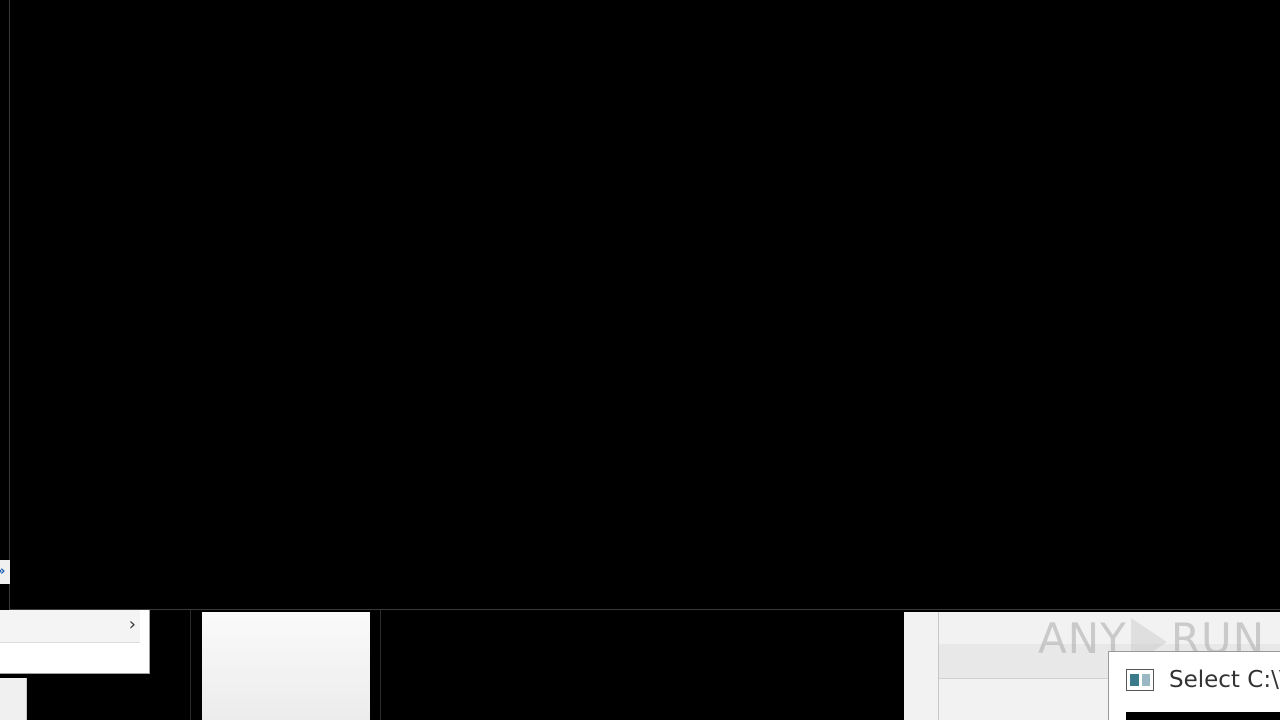  Describe the element at coordinates (13, 699) in the screenshot. I see `explorer-status-strip` at that location.